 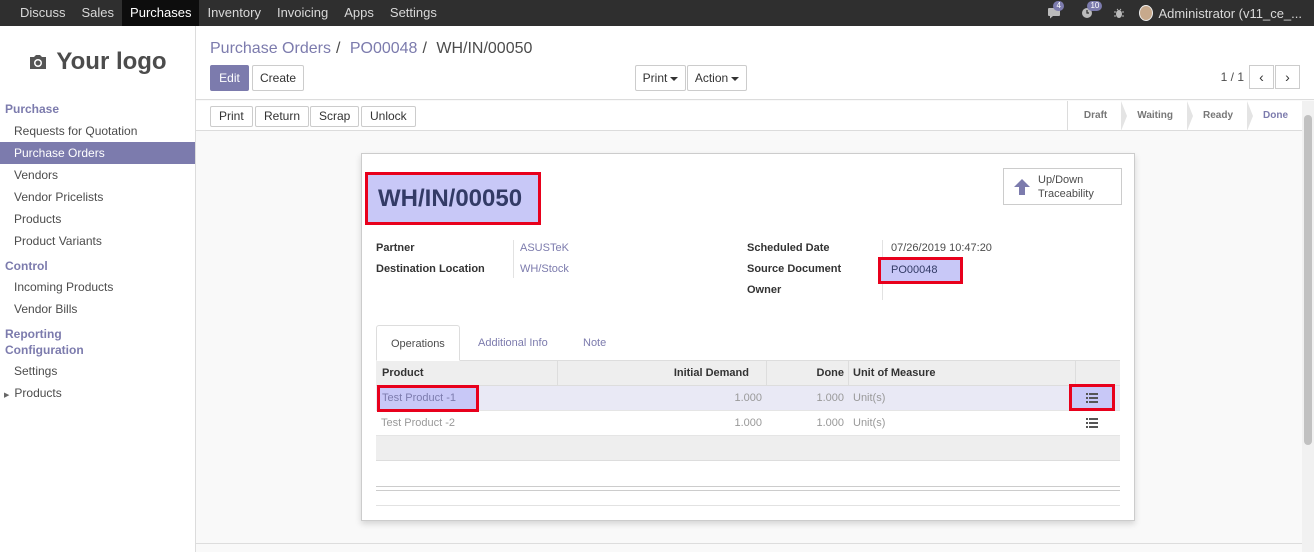 I want to click on action-dropdown: Action, so click(x=717, y=78).